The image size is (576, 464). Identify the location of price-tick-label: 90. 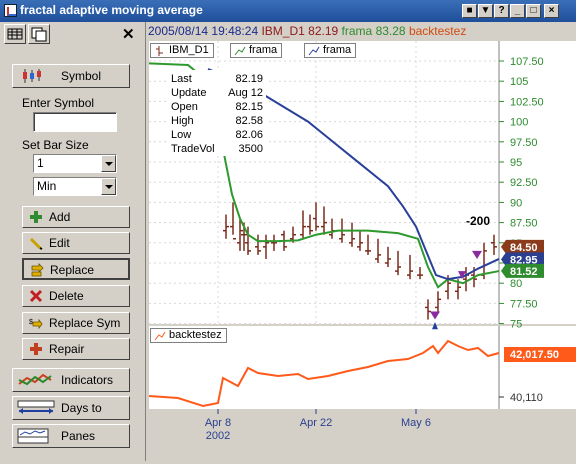
(516, 203).